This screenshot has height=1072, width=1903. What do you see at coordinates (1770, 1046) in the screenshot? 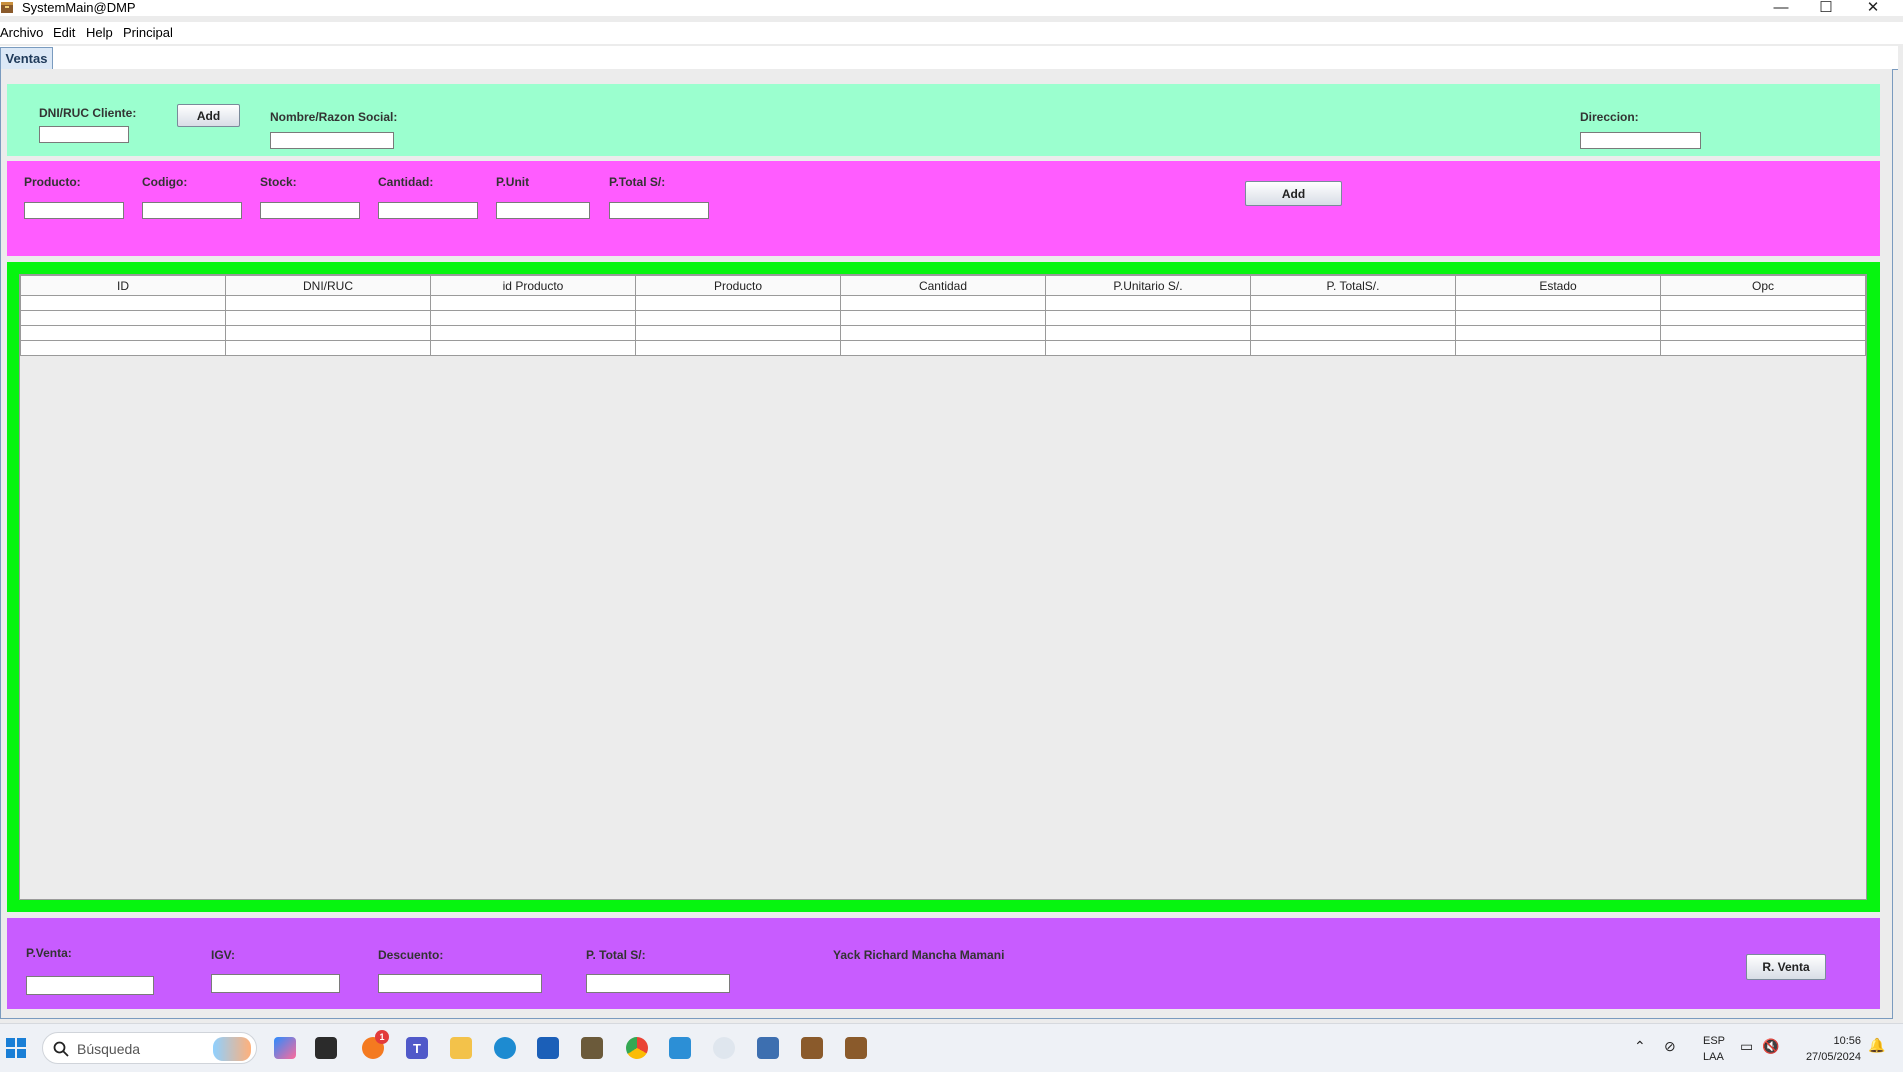
I see `volume-muted-icon: 🔇` at bounding box center [1770, 1046].